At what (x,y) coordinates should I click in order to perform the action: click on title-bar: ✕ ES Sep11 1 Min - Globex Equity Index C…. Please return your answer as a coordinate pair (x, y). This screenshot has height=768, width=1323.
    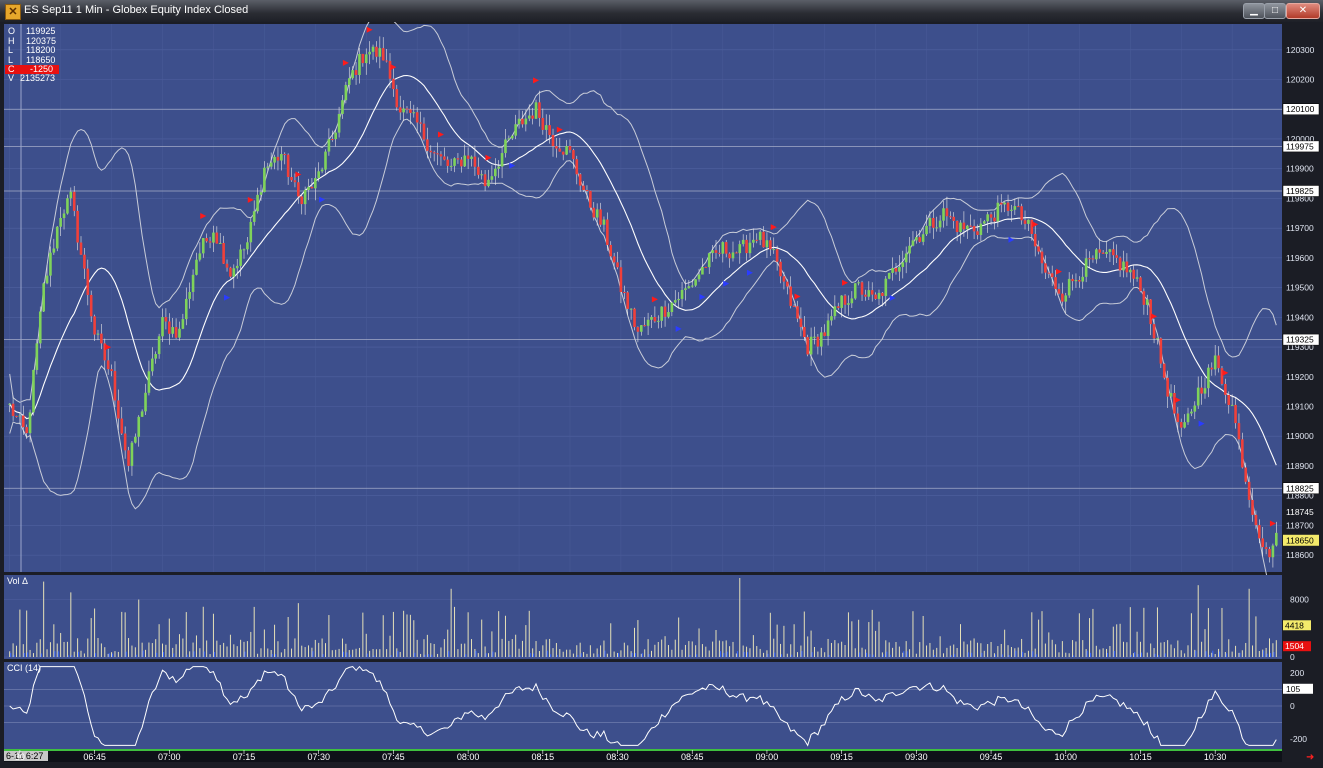
    Looking at the image, I should click on (661, 11).